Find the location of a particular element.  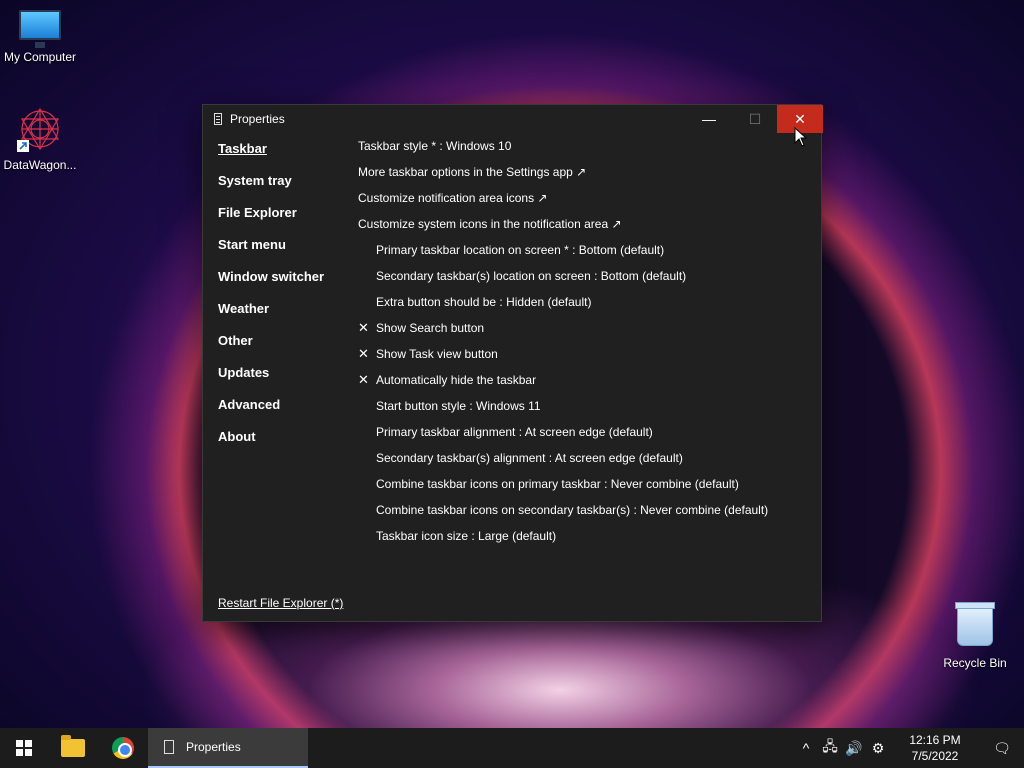

chrome-icon is located at coordinates (123, 748).